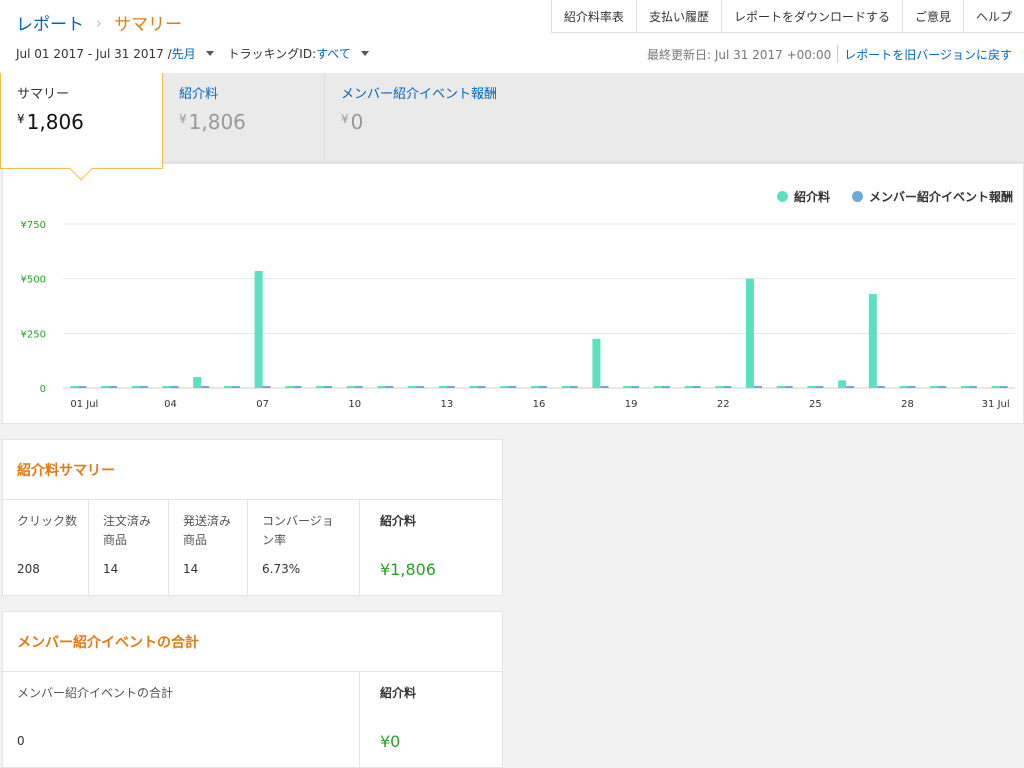 Image resolution: width=1024 pixels, height=768 pixels. I want to click on x-tick-label: 04, so click(170, 404).